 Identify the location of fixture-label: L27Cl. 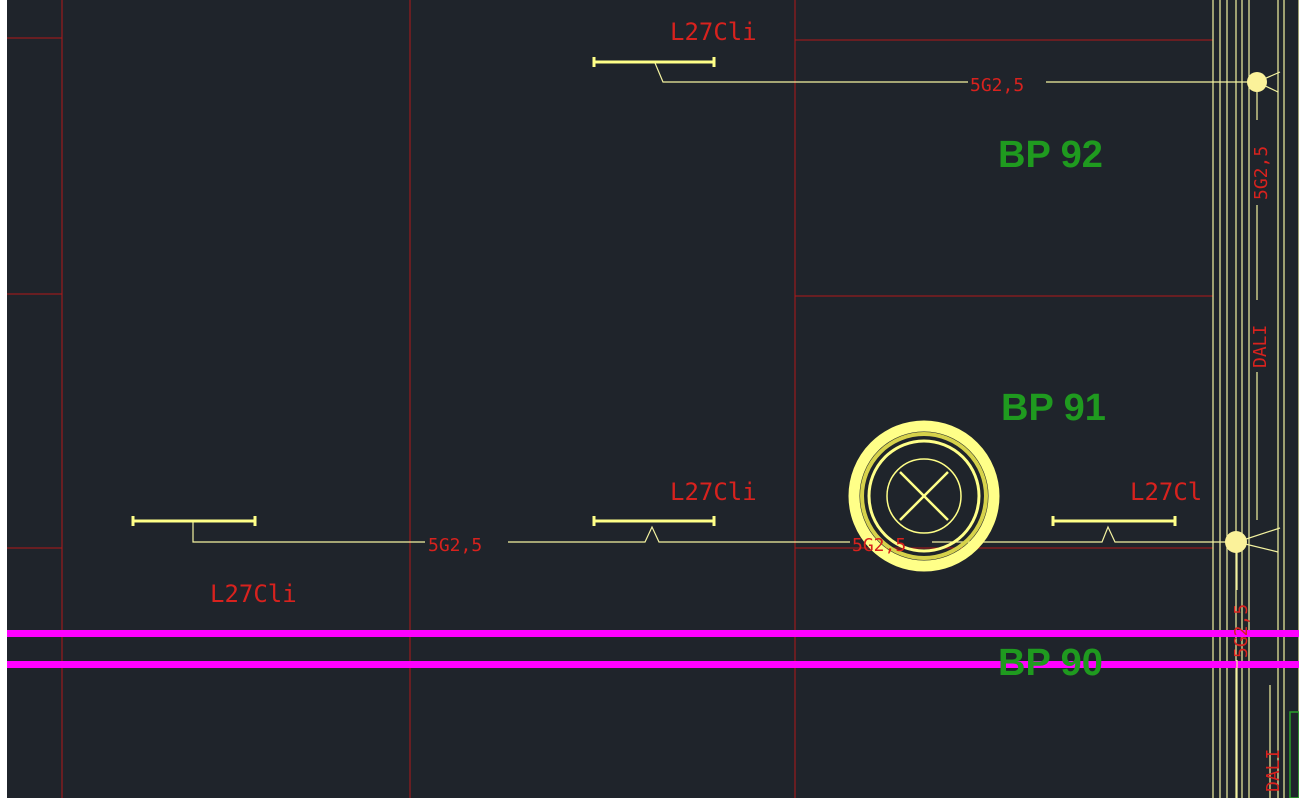
(1166, 492).